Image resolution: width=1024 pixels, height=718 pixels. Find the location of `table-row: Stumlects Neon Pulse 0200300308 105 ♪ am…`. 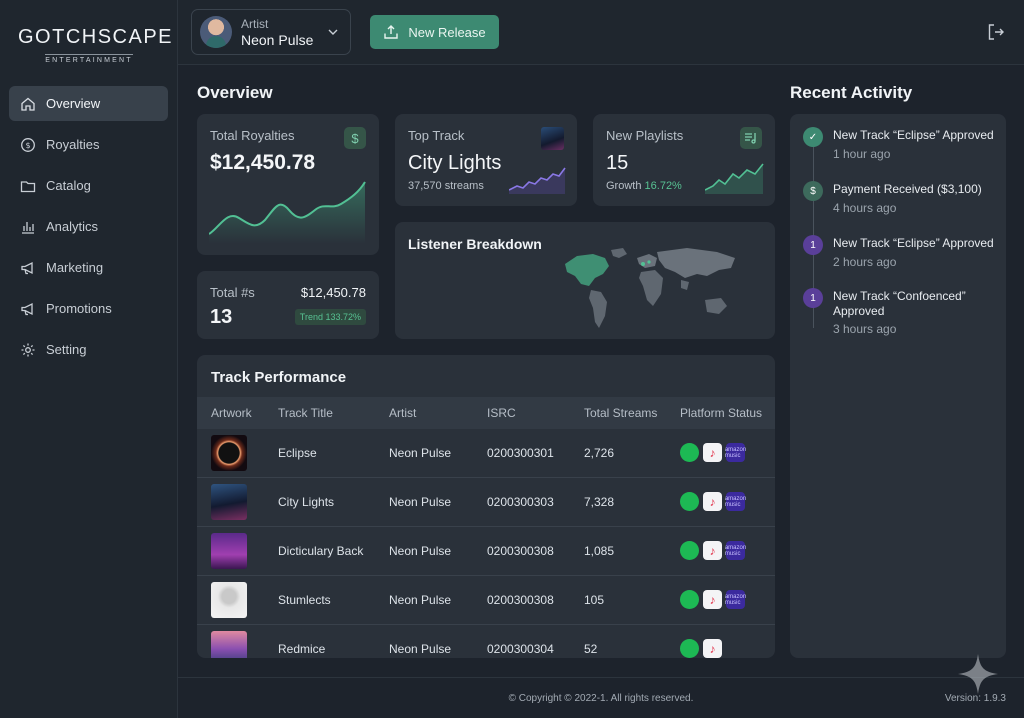

table-row: Stumlects Neon Pulse 0200300308 105 ♪ am… is located at coordinates (486, 600).